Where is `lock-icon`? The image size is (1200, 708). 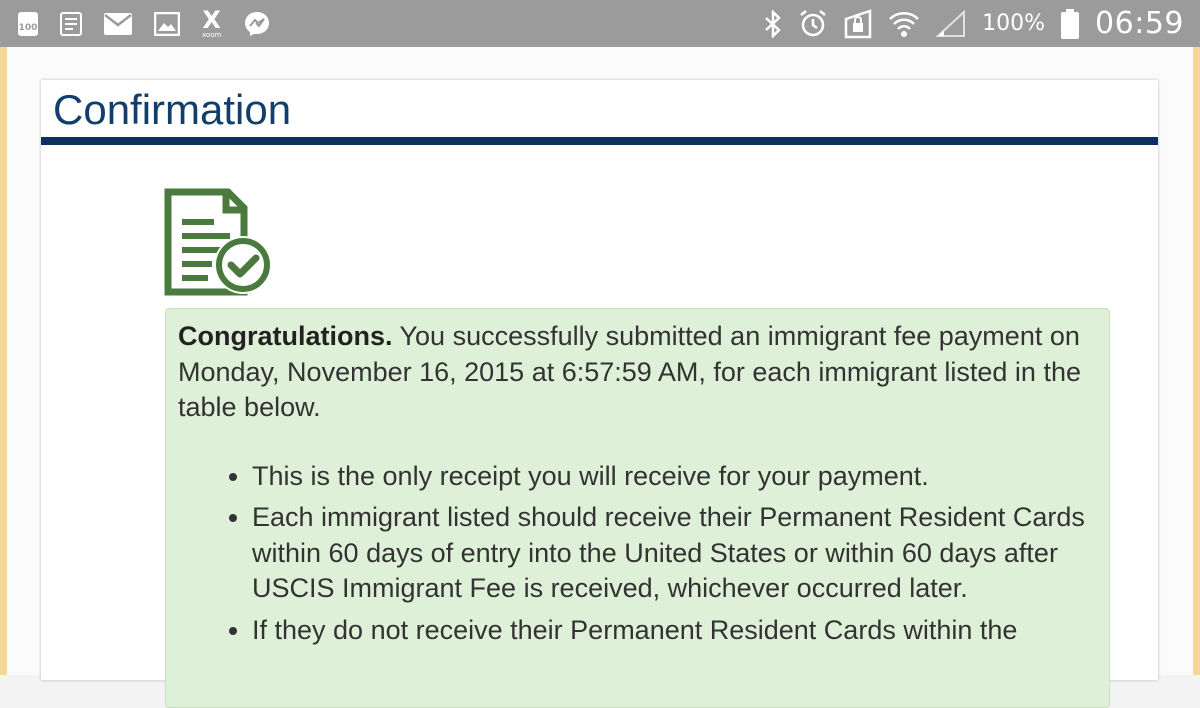
lock-icon is located at coordinates (858, 23).